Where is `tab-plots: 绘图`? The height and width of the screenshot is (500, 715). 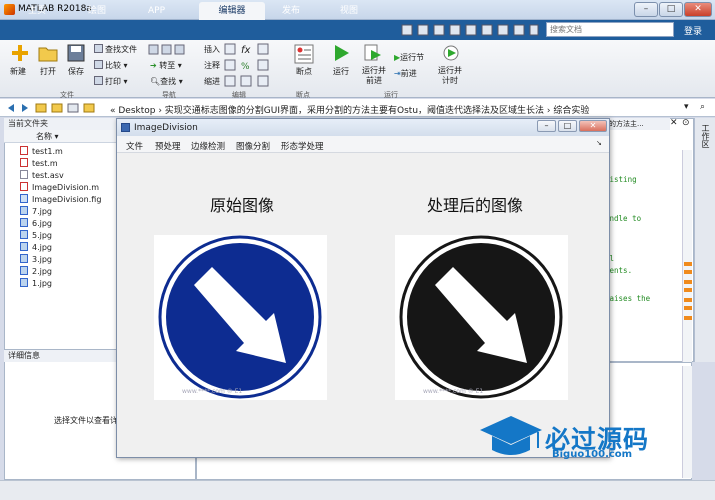
tab-plots: 绘图 is located at coordinates (97, 11).